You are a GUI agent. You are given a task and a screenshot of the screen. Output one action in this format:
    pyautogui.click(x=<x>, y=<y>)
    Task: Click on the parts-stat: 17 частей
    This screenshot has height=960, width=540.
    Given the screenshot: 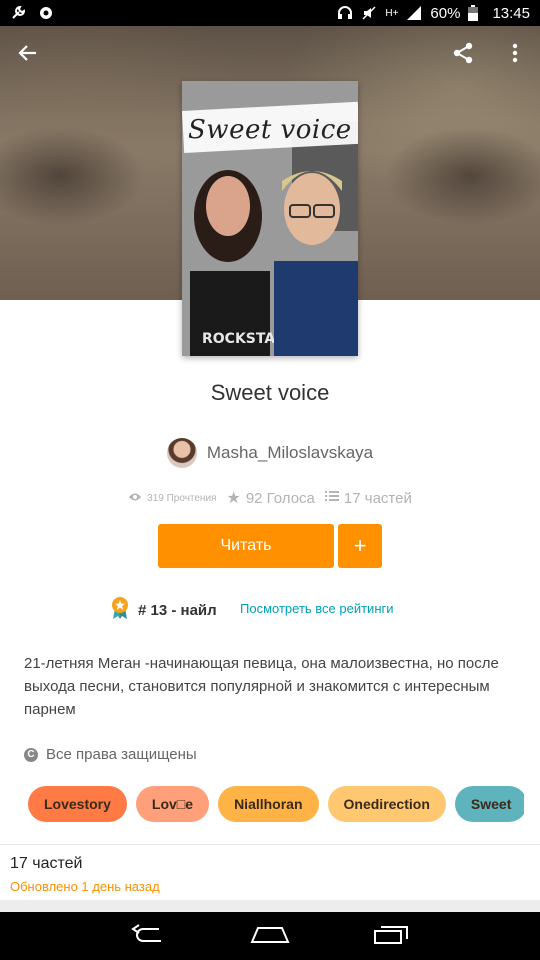 What is the action you would take?
    pyautogui.click(x=368, y=498)
    